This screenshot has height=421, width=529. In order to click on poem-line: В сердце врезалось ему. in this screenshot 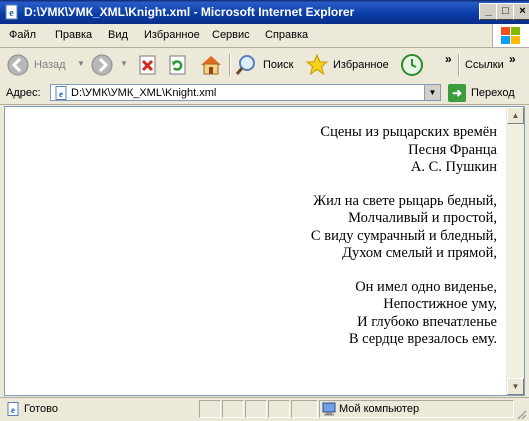, I will do `click(422, 339)`.